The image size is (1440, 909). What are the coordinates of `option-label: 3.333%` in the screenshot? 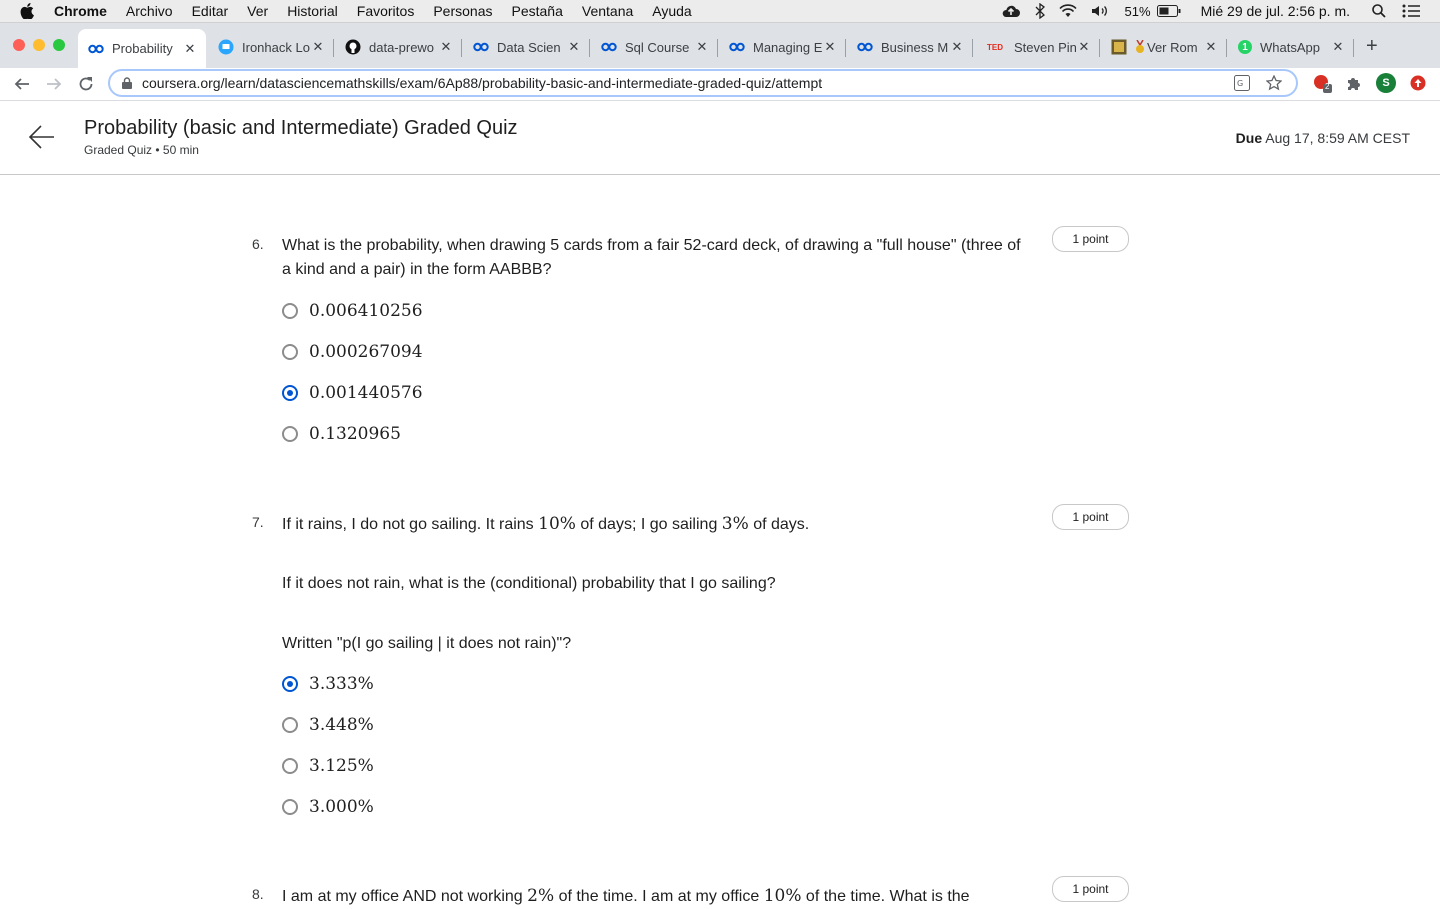 It's located at (341, 684).